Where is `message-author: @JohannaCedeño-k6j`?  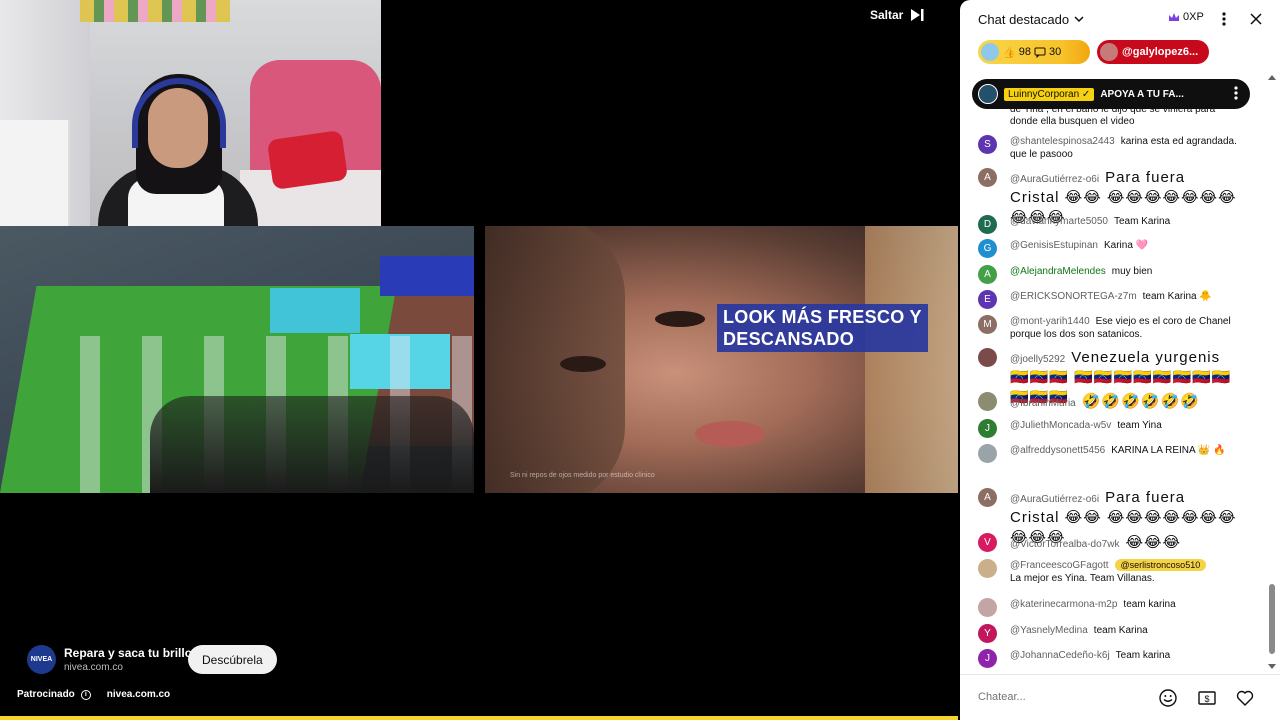 message-author: @JohannaCedeño-k6j is located at coordinates (1060, 655).